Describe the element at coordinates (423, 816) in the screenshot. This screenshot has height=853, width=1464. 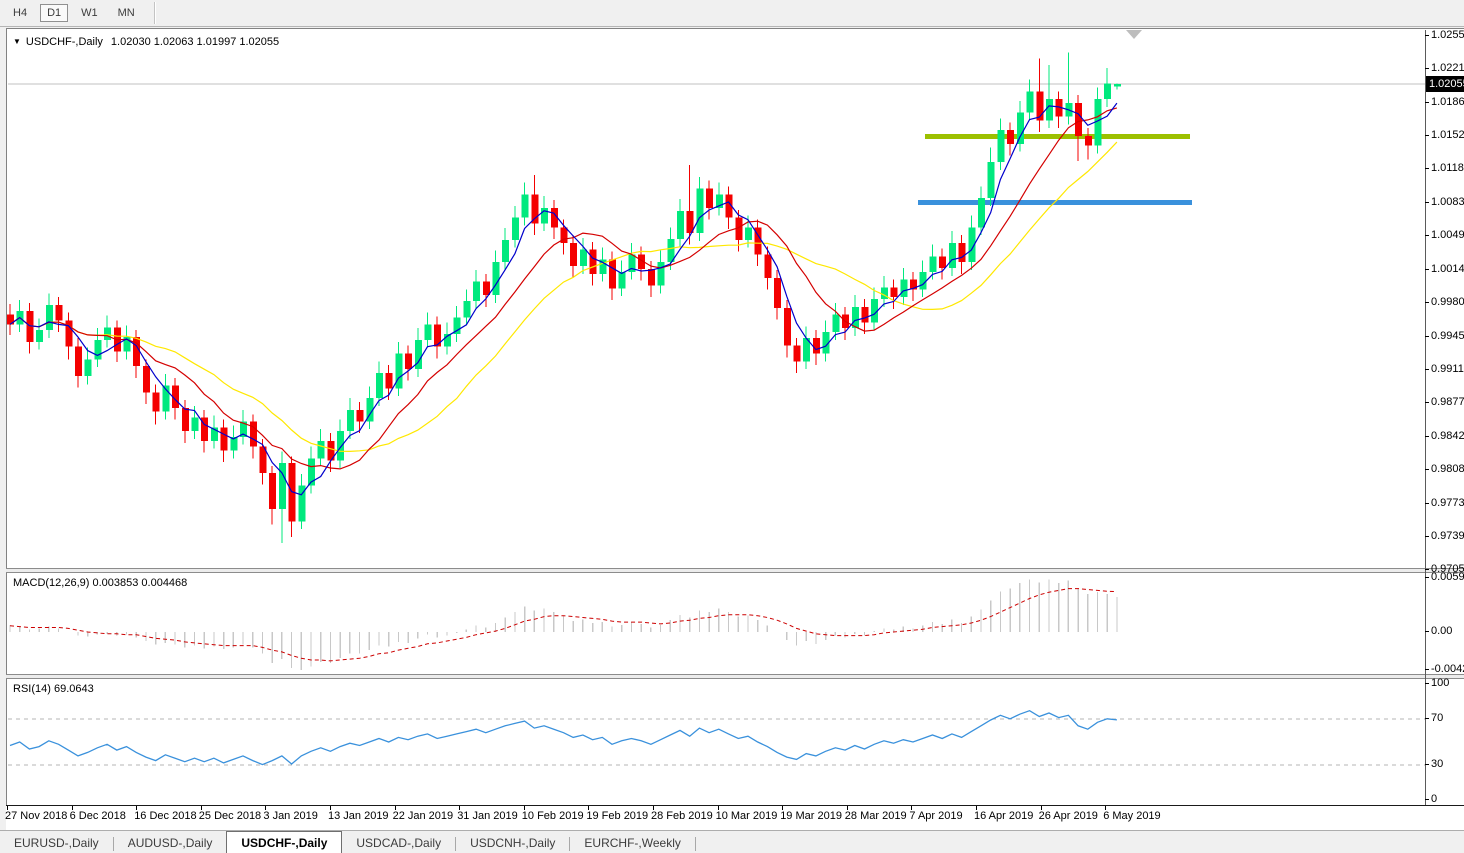
I see `date-axis-label: 22 Jan 2019` at that location.